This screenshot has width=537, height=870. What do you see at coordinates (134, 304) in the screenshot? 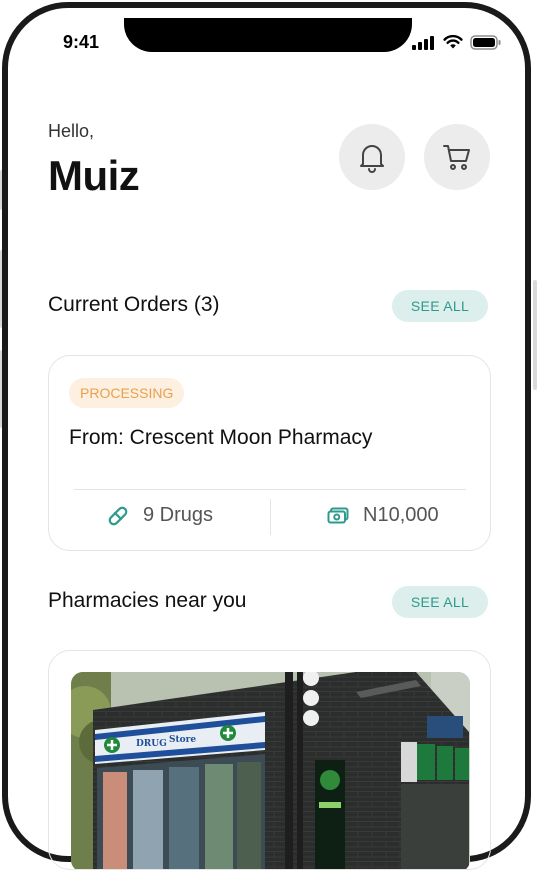
I see `current-orders-title: Current Orders (3)` at bounding box center [134, 304].